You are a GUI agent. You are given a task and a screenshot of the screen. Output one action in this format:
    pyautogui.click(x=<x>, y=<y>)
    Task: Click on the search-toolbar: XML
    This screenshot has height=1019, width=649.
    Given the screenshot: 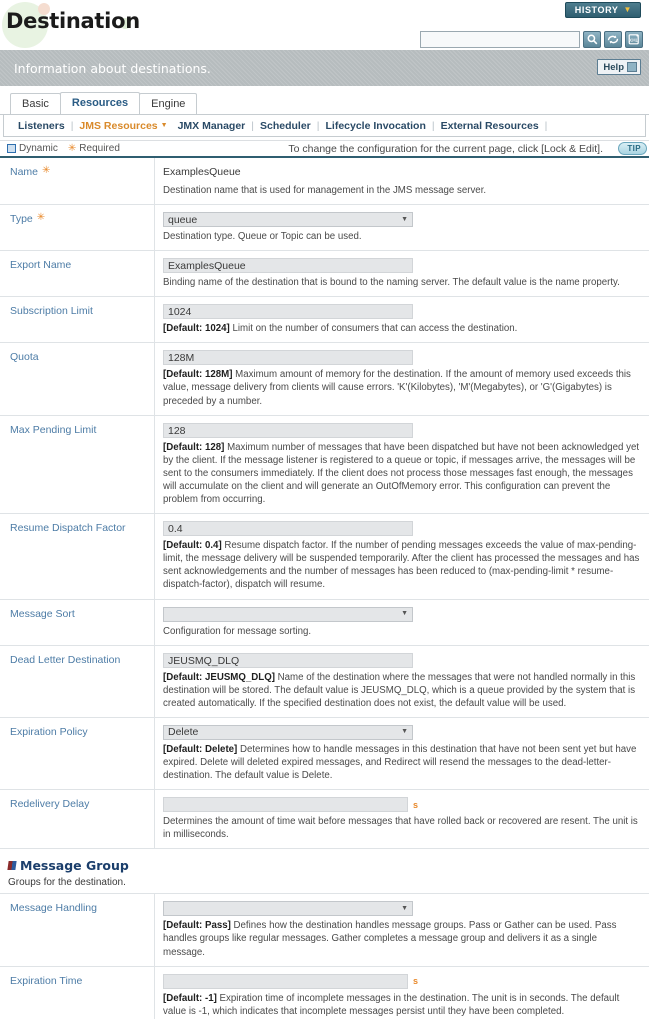 What is the action you would take?
    pyautogui.click(x=531, y=39)
    